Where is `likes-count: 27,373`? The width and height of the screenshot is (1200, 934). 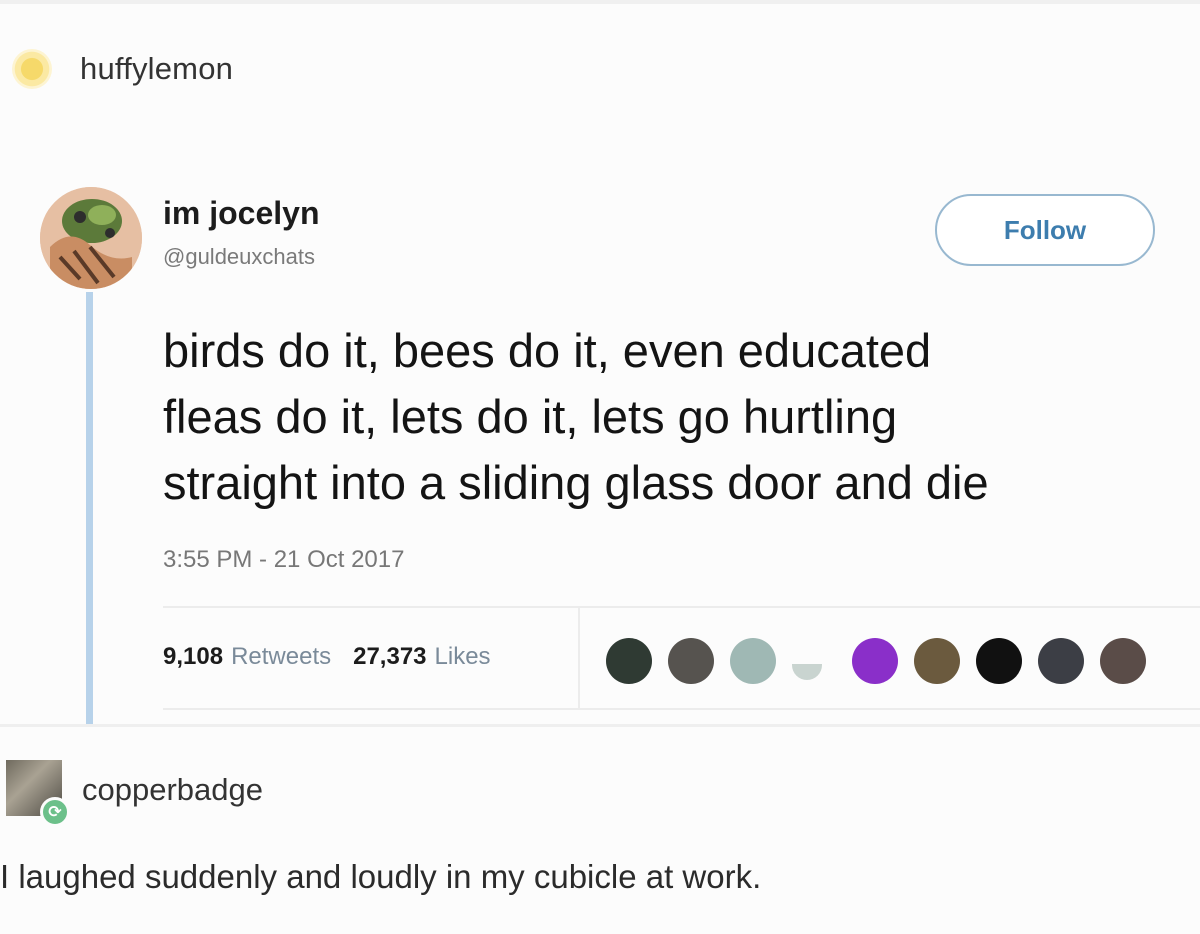 likes-count: 27,373 is located at coordinates (389, 657).